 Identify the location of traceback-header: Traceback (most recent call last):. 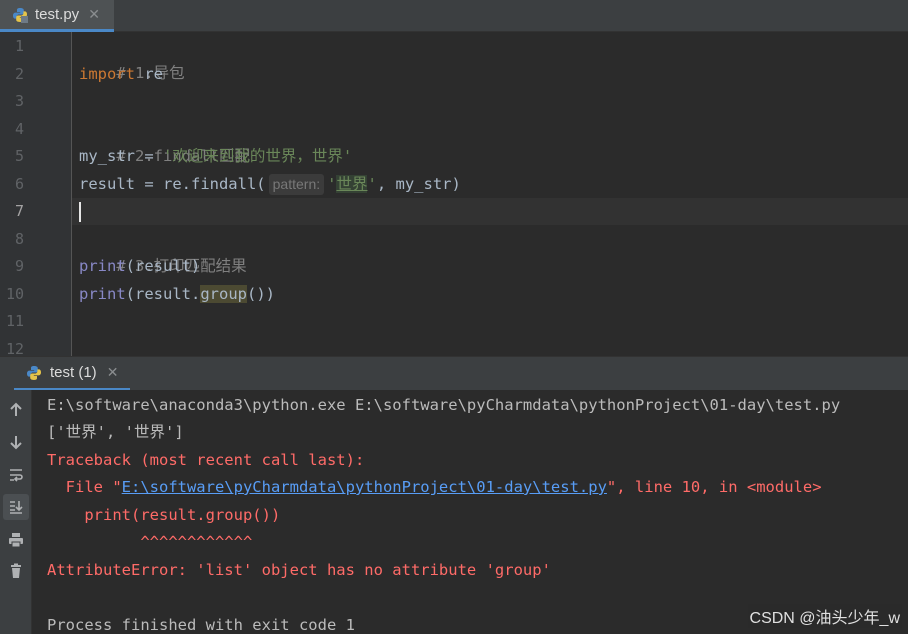
(206, 460).